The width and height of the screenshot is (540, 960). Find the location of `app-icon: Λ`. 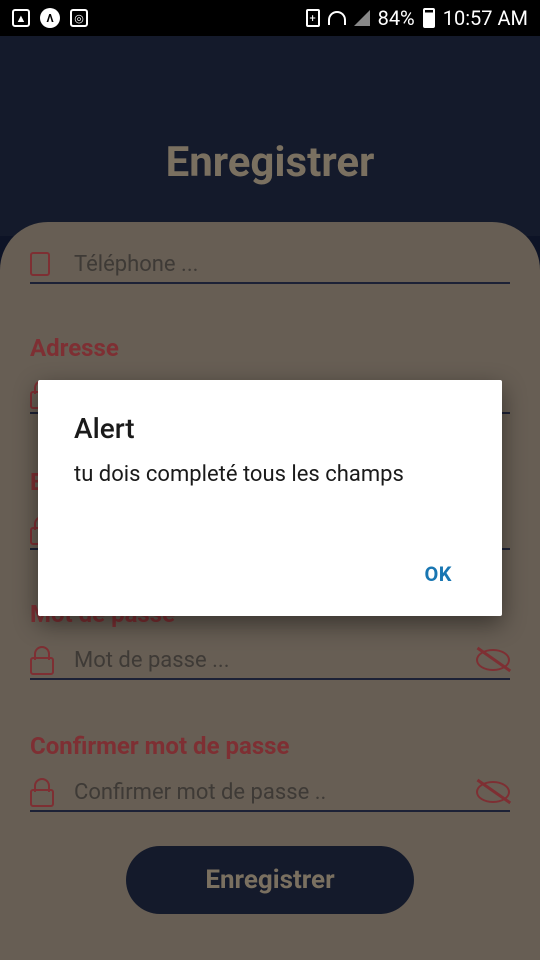

app-icon: Λ is located at coordinates (50, 18).